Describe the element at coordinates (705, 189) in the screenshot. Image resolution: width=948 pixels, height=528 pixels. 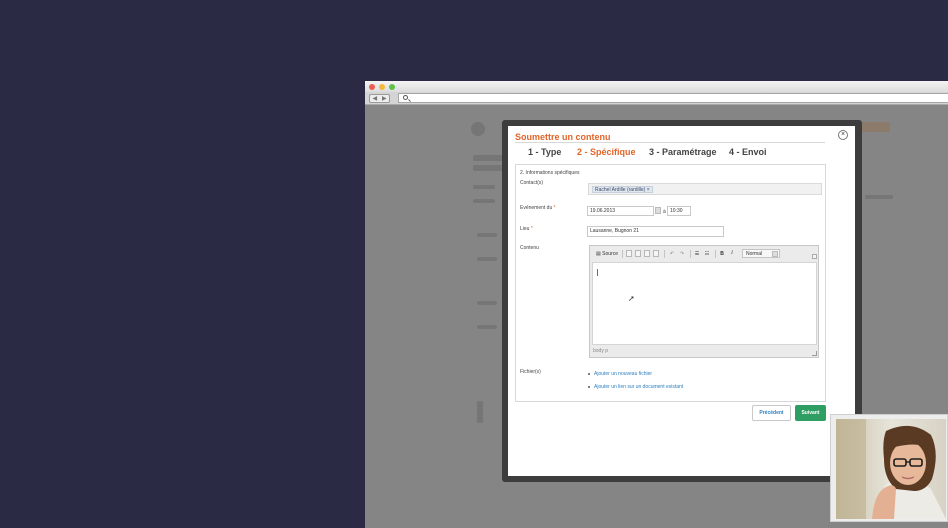
I see `contacts-field: Rachel Ardille (rardille) ×` at that location.